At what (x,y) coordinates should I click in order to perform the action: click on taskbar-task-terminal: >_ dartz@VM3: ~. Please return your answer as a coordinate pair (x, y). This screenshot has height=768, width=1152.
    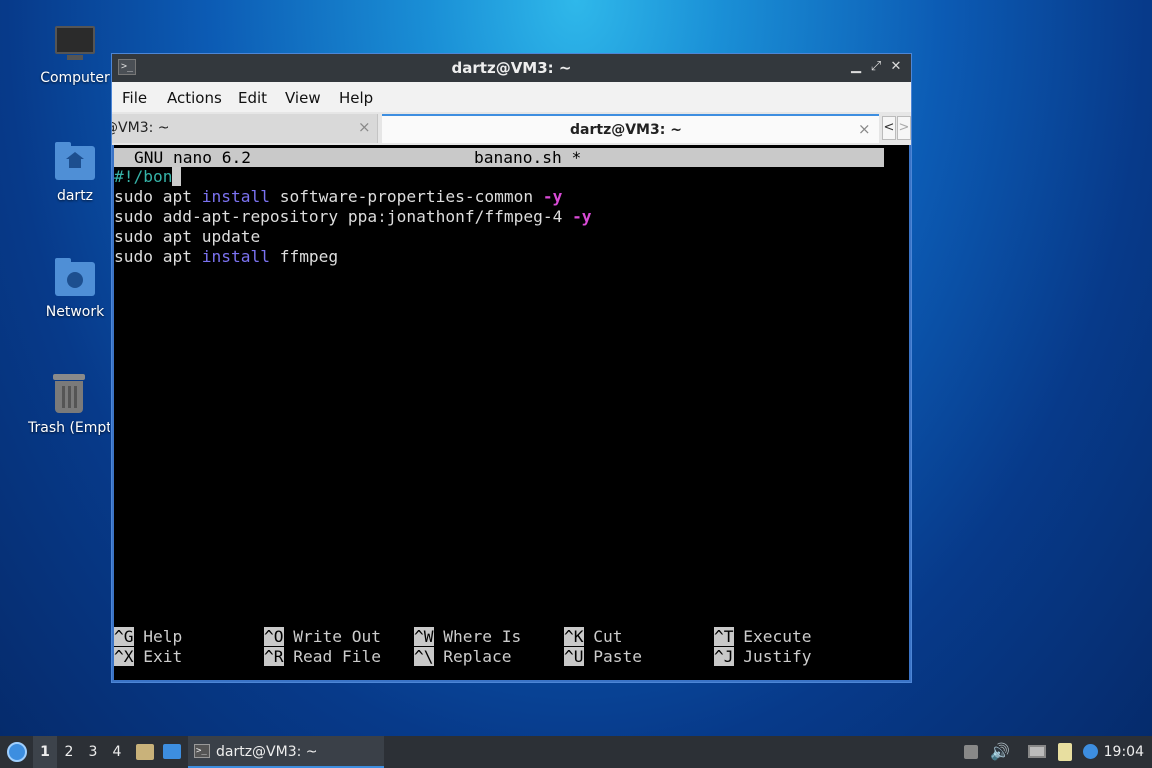
    Looking at the image, I should click on (286, 752).